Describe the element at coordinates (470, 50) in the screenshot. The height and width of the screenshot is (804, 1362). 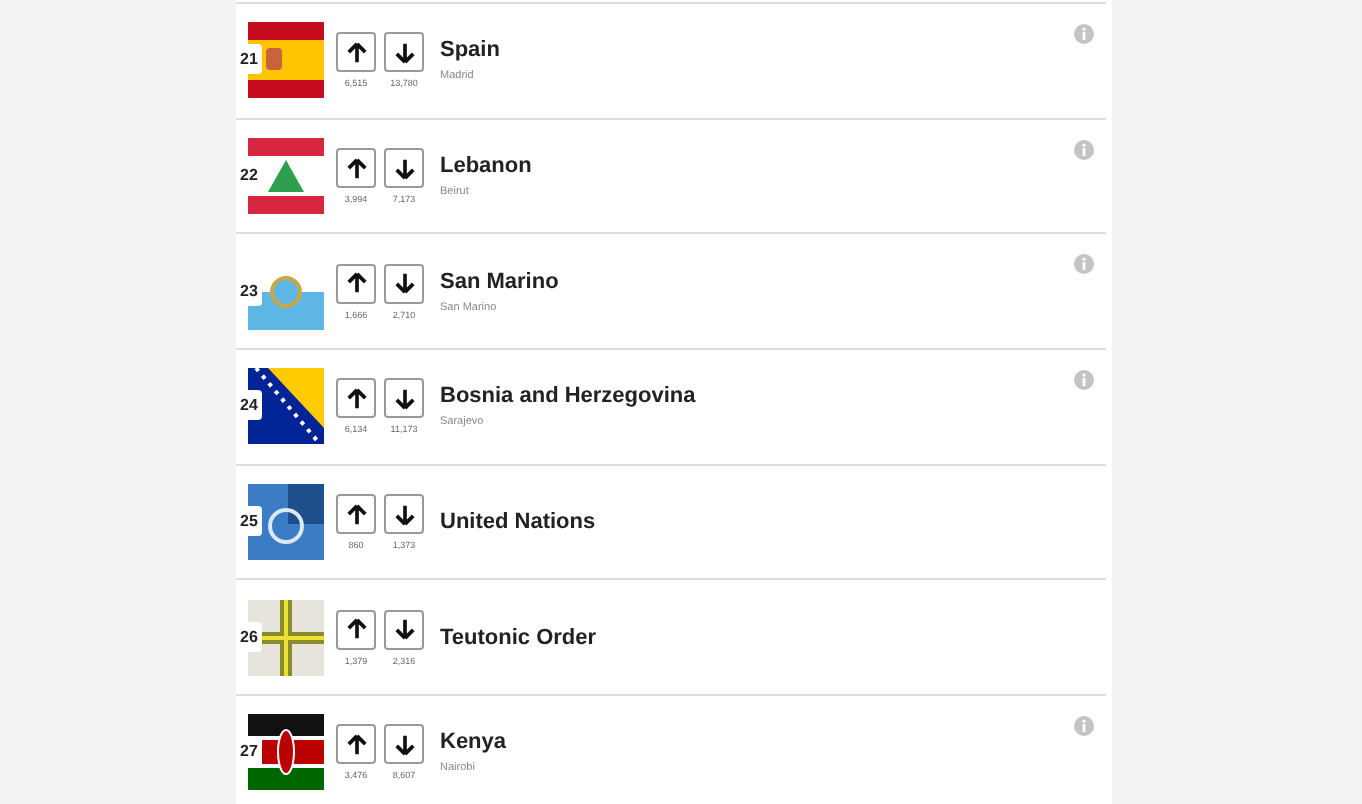
I see `country-name: Spain` at that location.